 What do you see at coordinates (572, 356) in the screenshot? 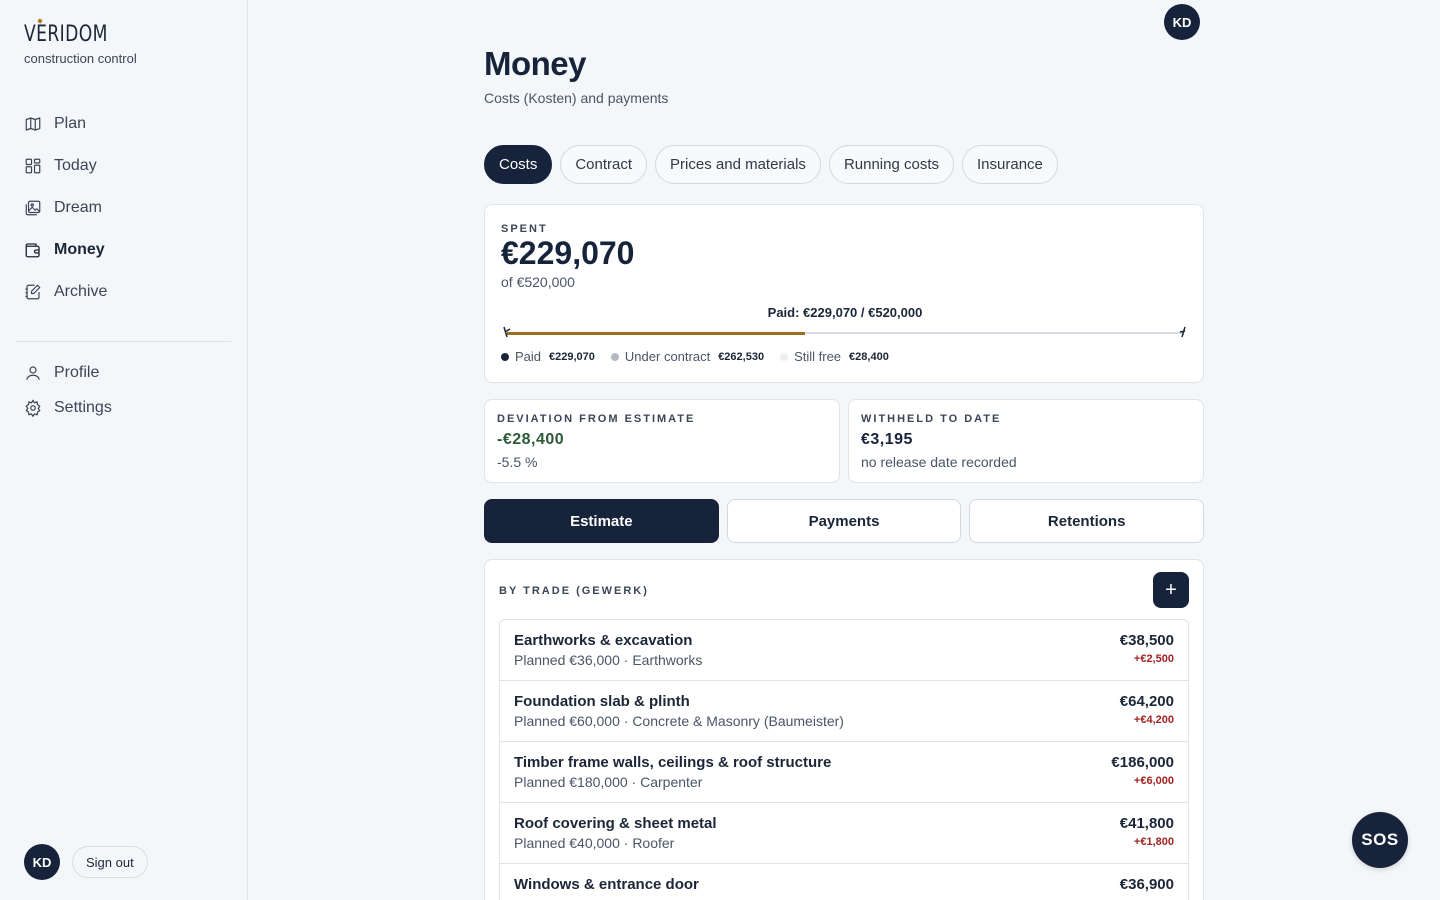
I see `legend-value: €229,070` at bounding box center [572, 356].